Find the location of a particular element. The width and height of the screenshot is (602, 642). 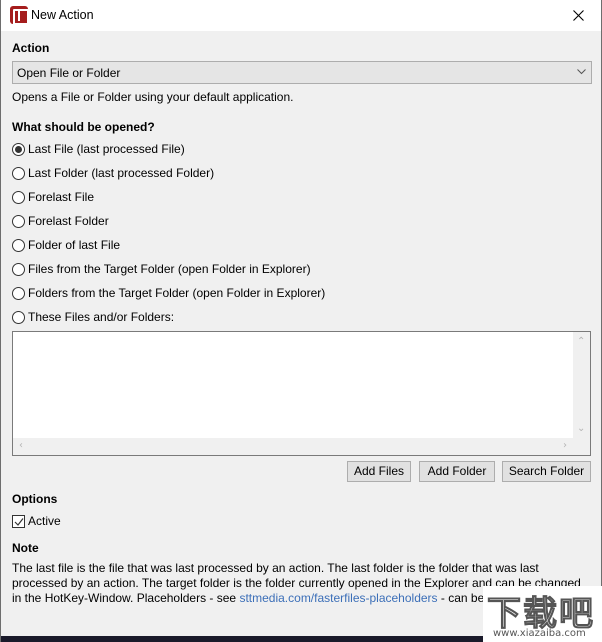

window-title: New Action is located at coordinates (62, 15).